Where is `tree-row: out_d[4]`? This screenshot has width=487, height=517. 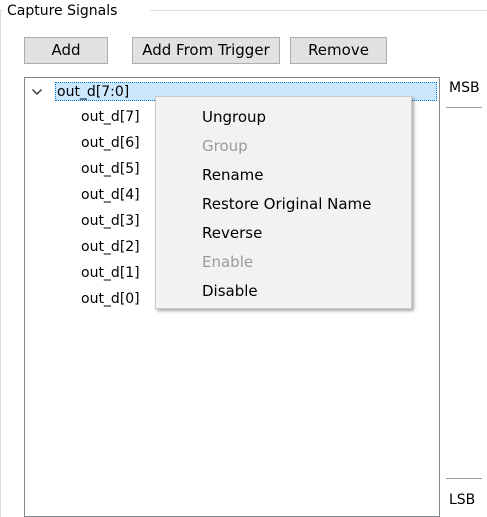
tree-row: out_d[4] is located at coordinates (110, 195).